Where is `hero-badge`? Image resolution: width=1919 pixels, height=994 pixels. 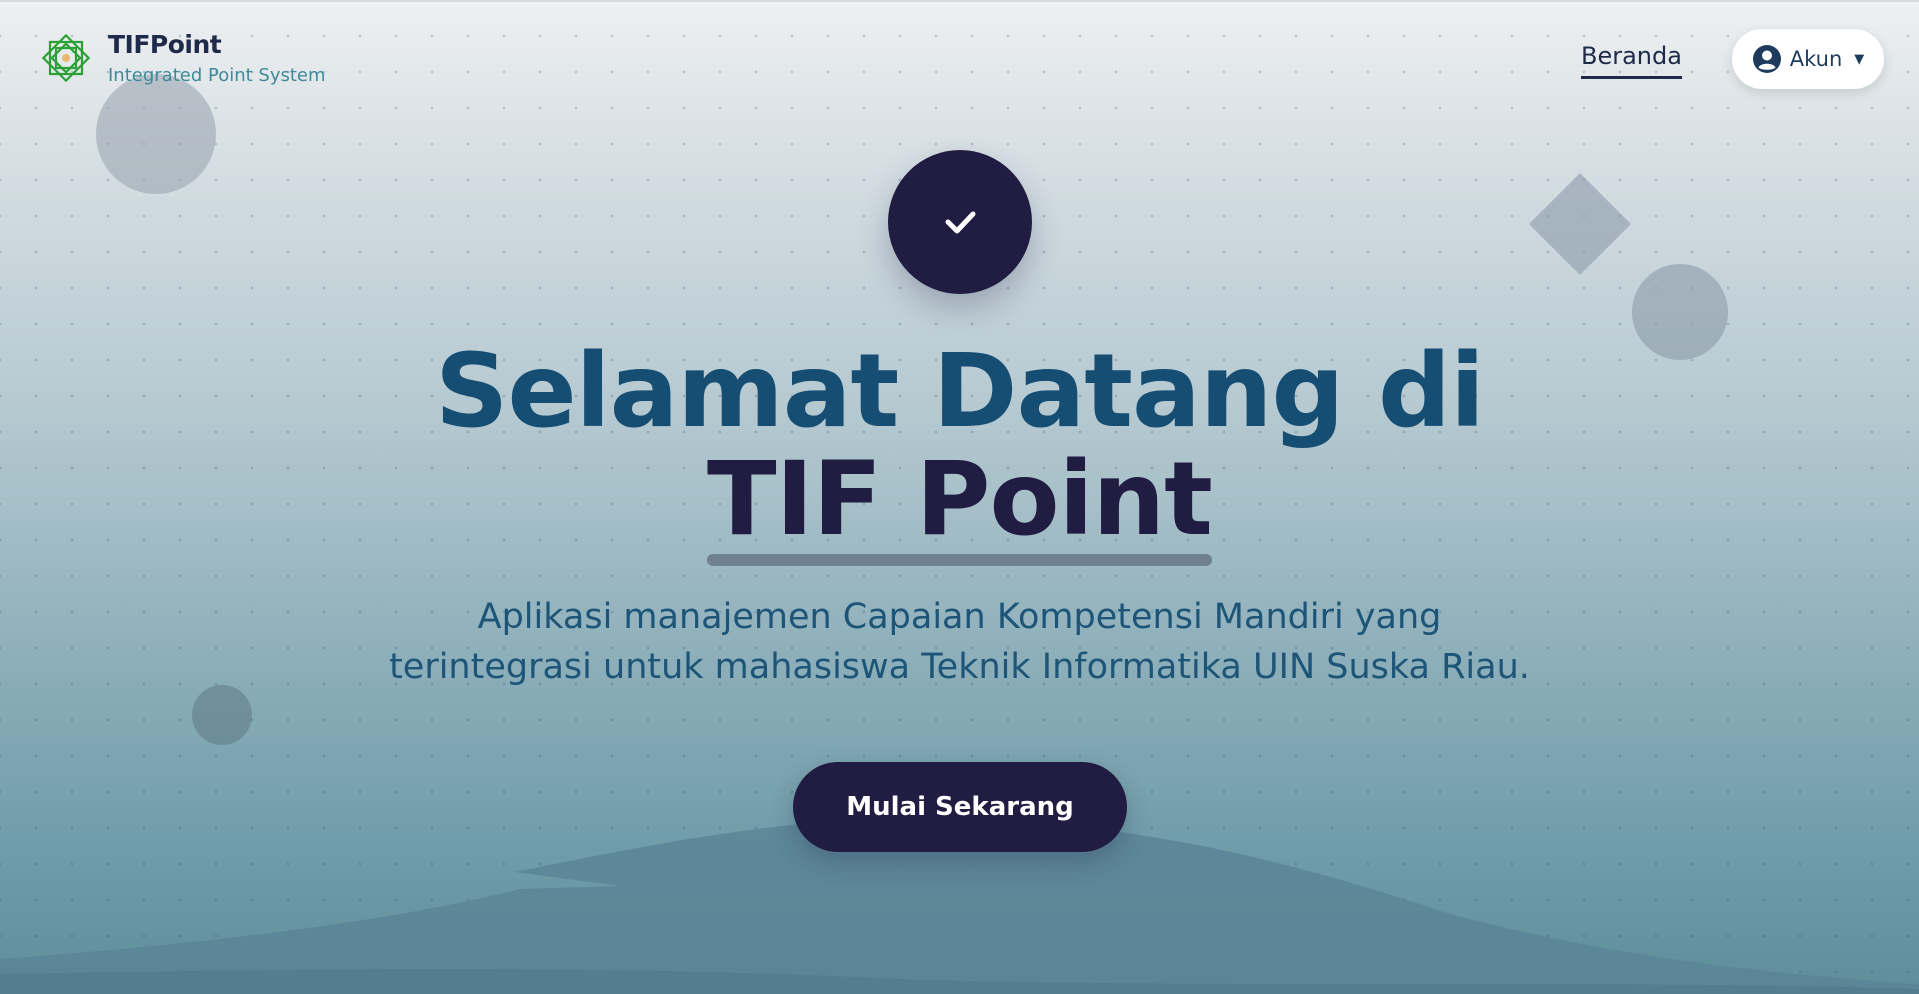 hero-badge is located at coordinates (960, 222).